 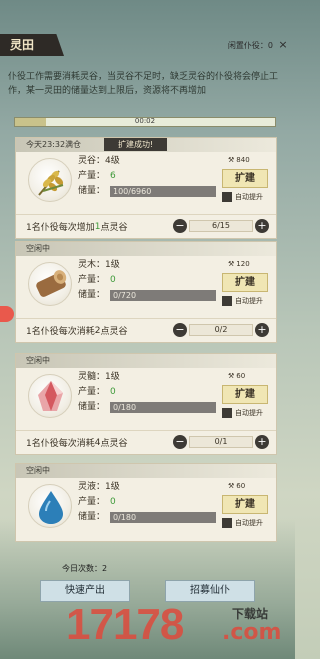 What do you see at coordinates (250, 45) in the screenshot?
I see `idle-servants-label: 闲置仆役：0` at bounding box center [250, 45].